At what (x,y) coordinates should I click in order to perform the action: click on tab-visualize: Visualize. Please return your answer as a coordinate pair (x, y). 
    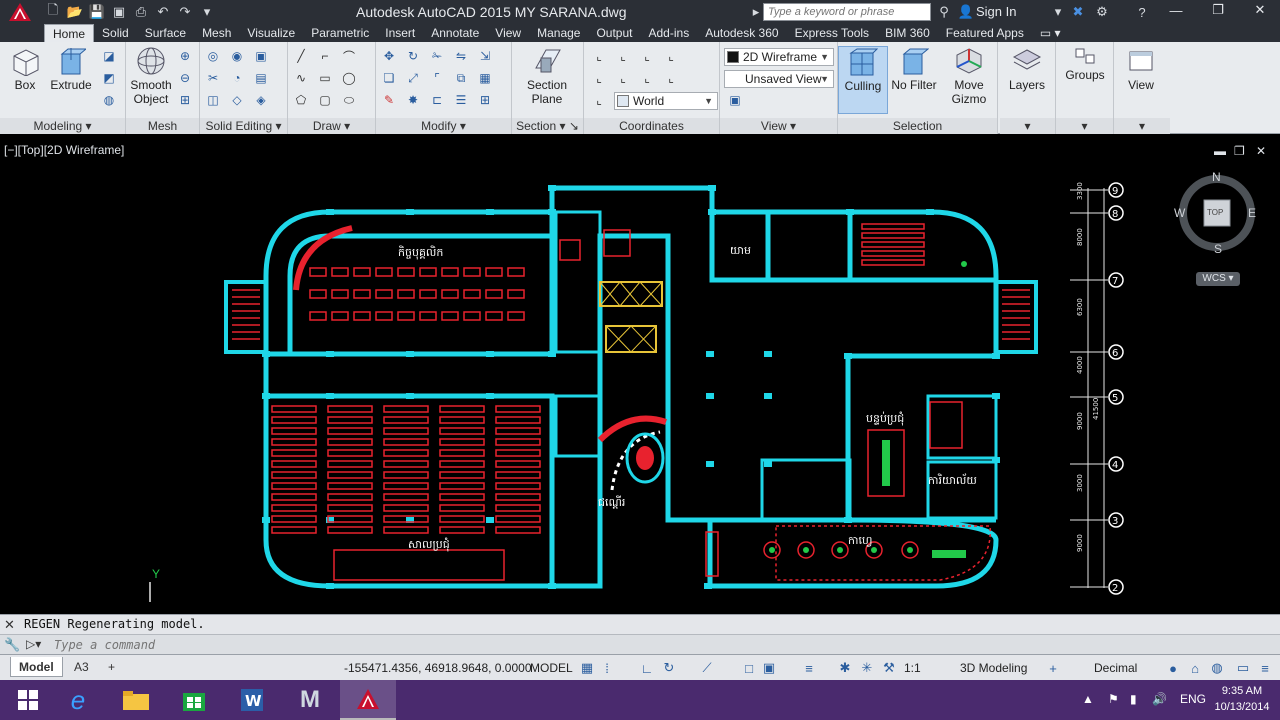
    Looking at the image, I should click on (271, 33).